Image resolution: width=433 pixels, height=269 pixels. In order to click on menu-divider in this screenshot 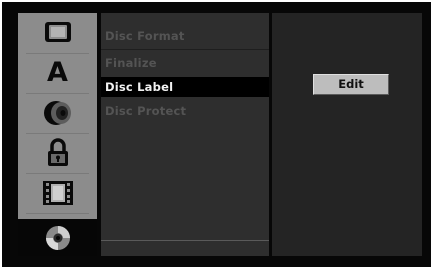, I will do `click(185, 49)`.